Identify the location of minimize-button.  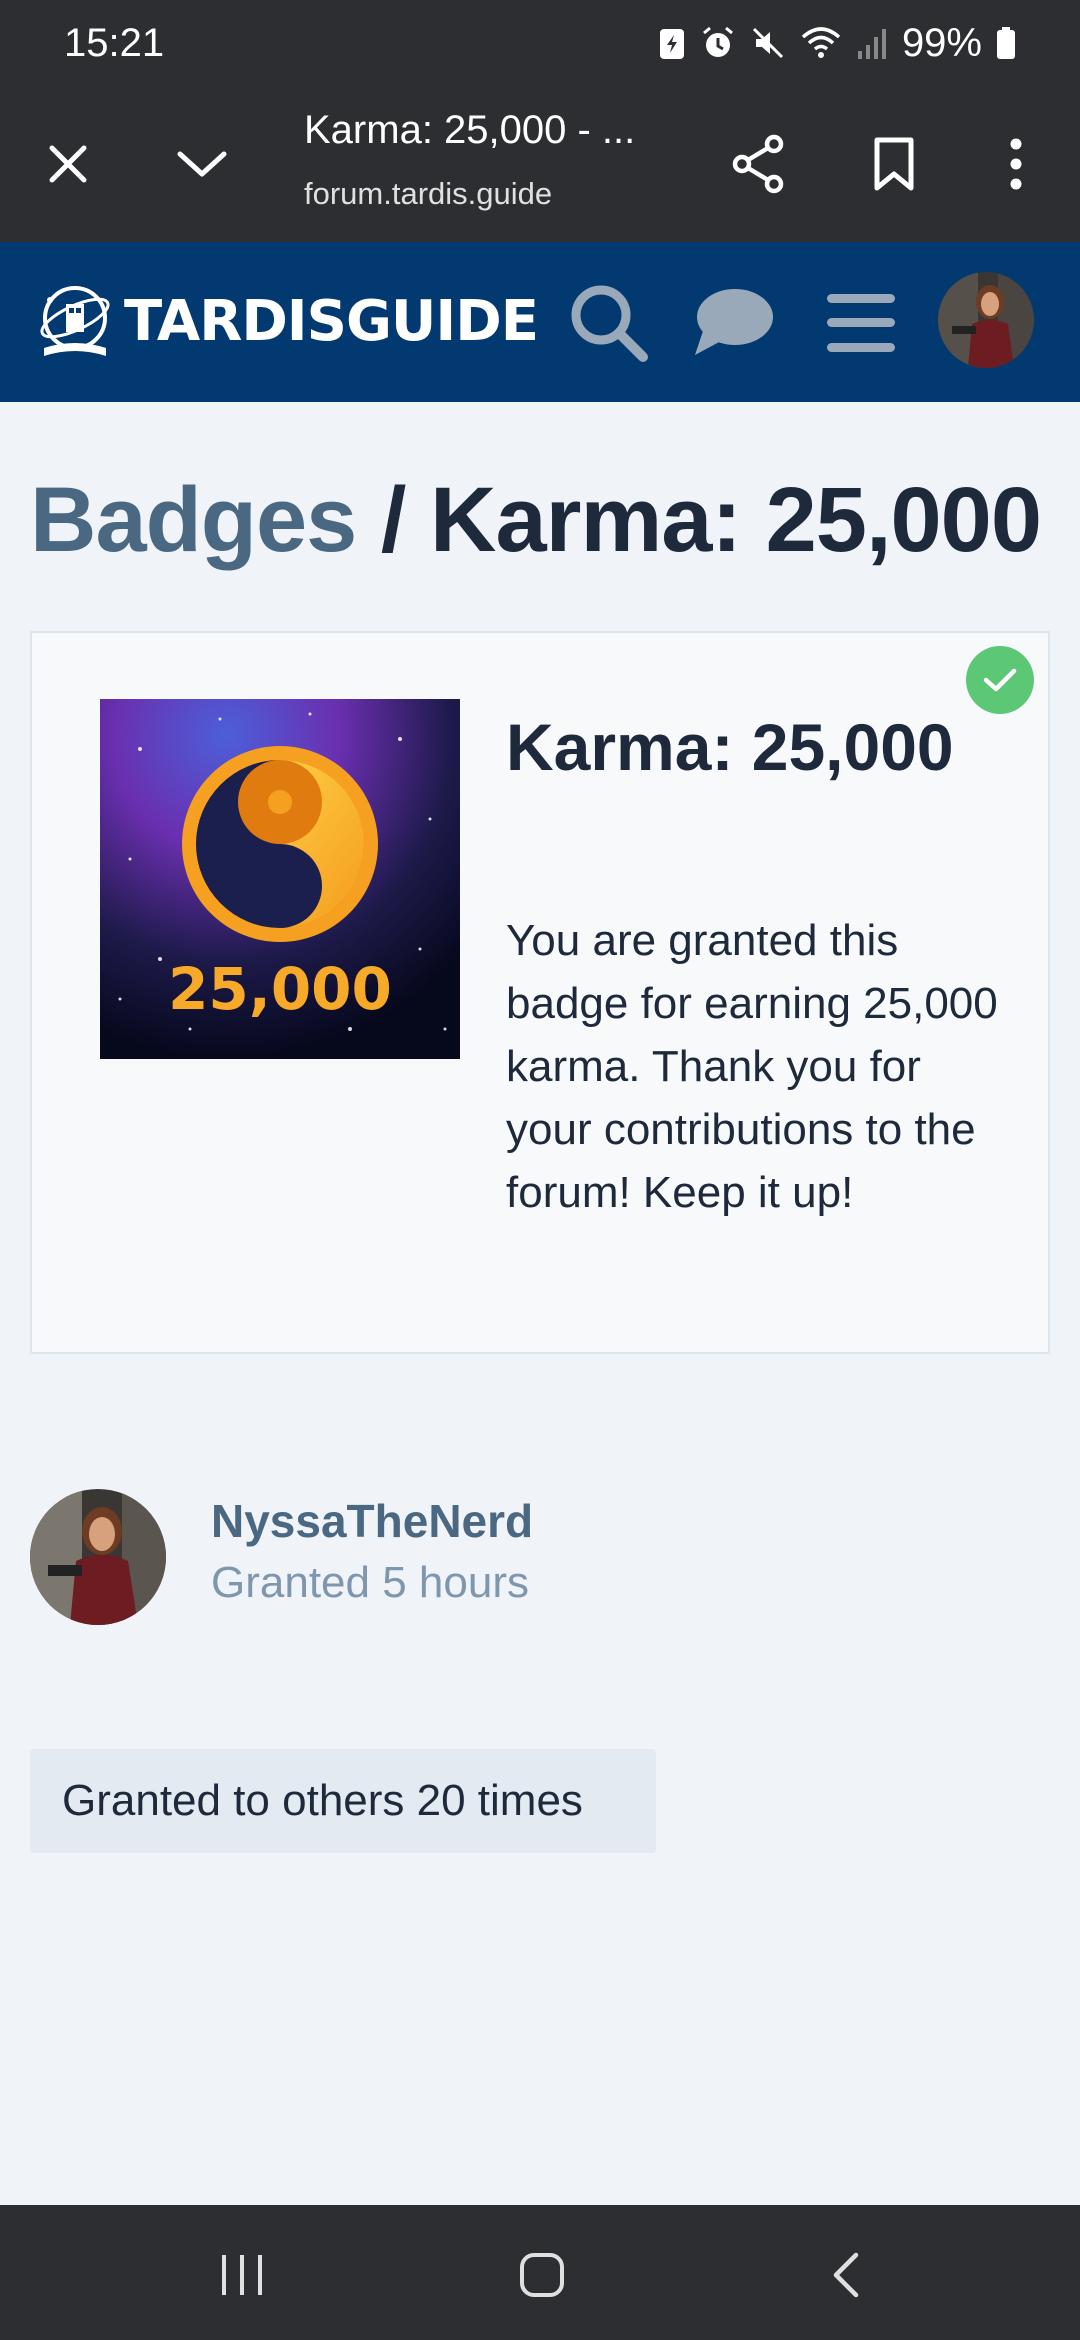
(202, 164).